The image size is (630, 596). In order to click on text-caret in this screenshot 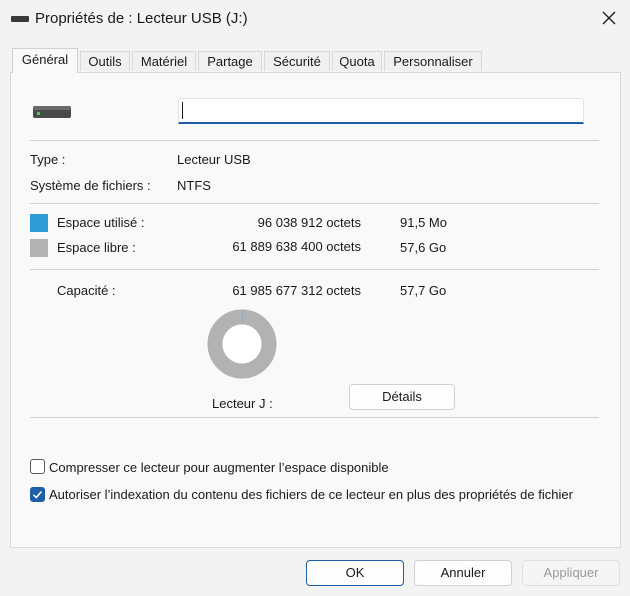, I will do `click(182, 110)`.